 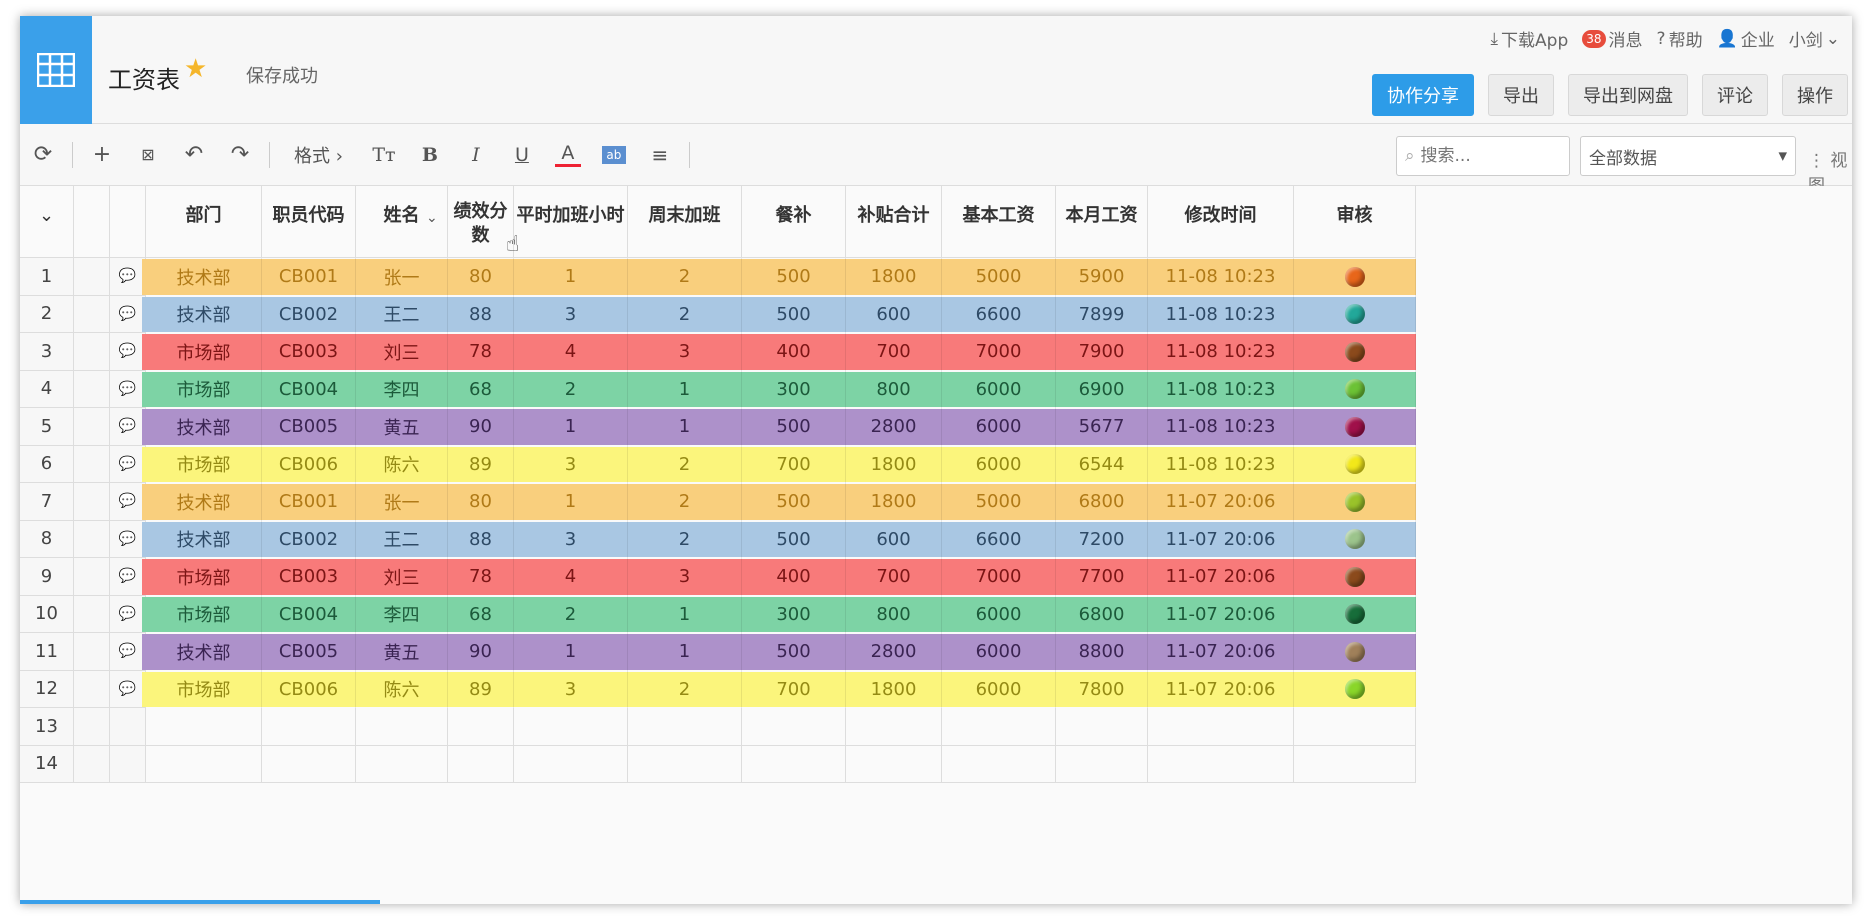 I want to click on table-cell: 90, so click(x=481, y=652).